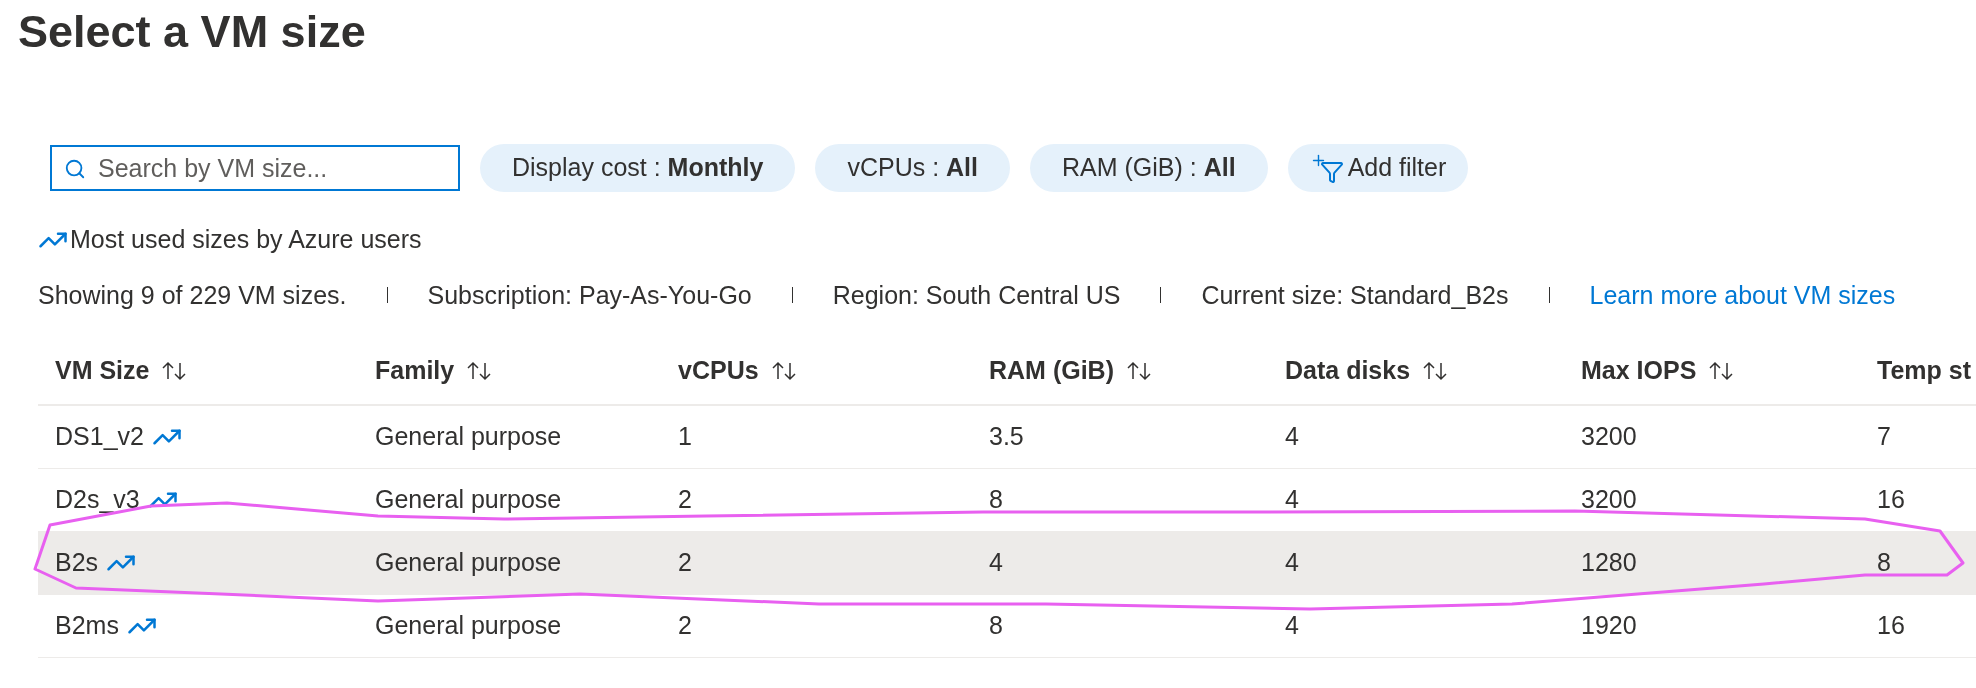  I want to click on table-cell-text: D2s_v3, so click(97, 500).